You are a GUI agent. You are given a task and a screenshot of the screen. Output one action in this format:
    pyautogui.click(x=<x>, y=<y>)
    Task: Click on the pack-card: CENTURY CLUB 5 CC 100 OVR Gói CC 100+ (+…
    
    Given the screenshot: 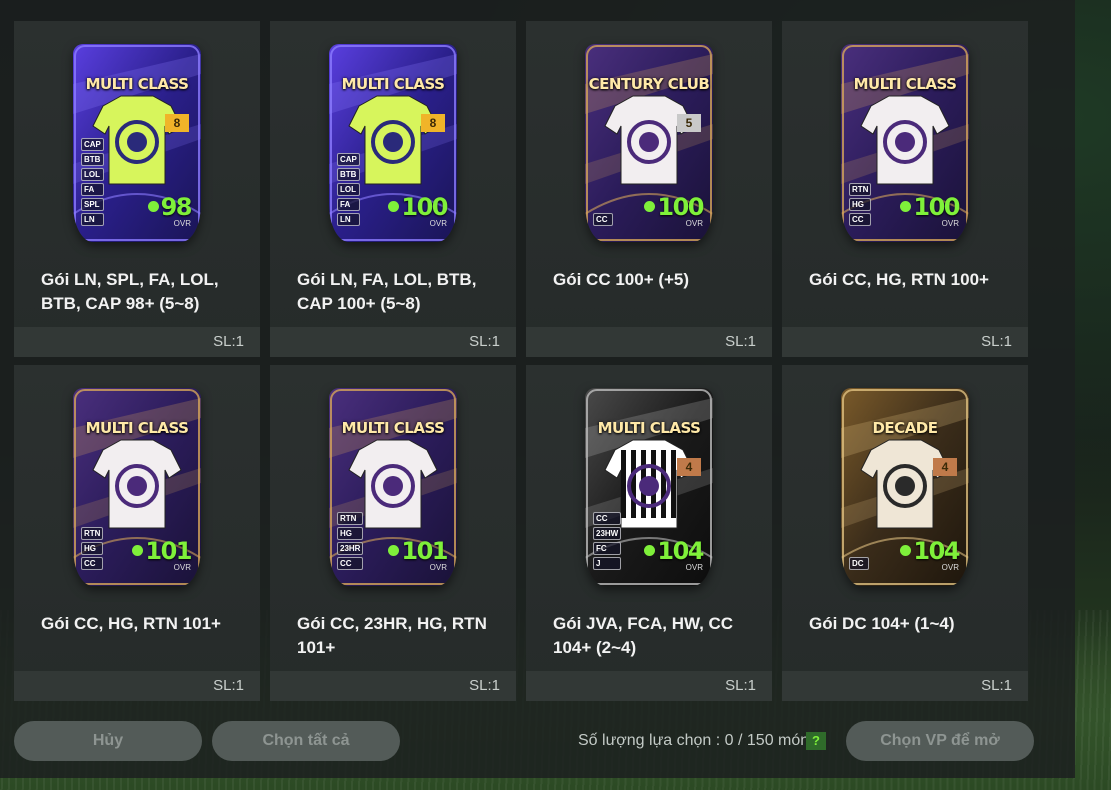 What is the action you would take?
    pyautogui.click(x=649, y=189)
    